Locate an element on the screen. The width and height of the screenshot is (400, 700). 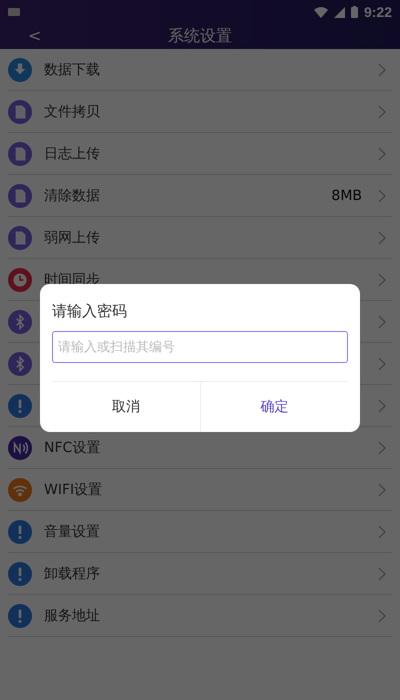
setting-label: 文件拷贝 is located at coordinates (203, 111).